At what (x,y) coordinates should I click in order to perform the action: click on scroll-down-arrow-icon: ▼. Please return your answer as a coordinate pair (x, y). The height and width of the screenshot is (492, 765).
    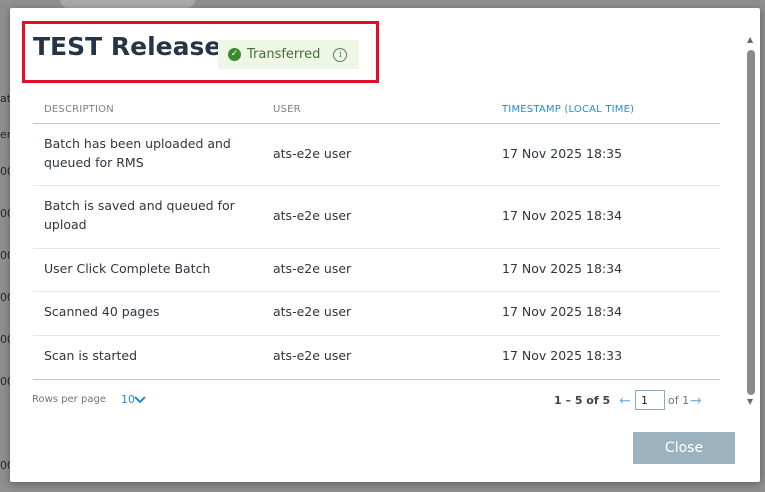
    Looking at the image, I should click on (750, 401).